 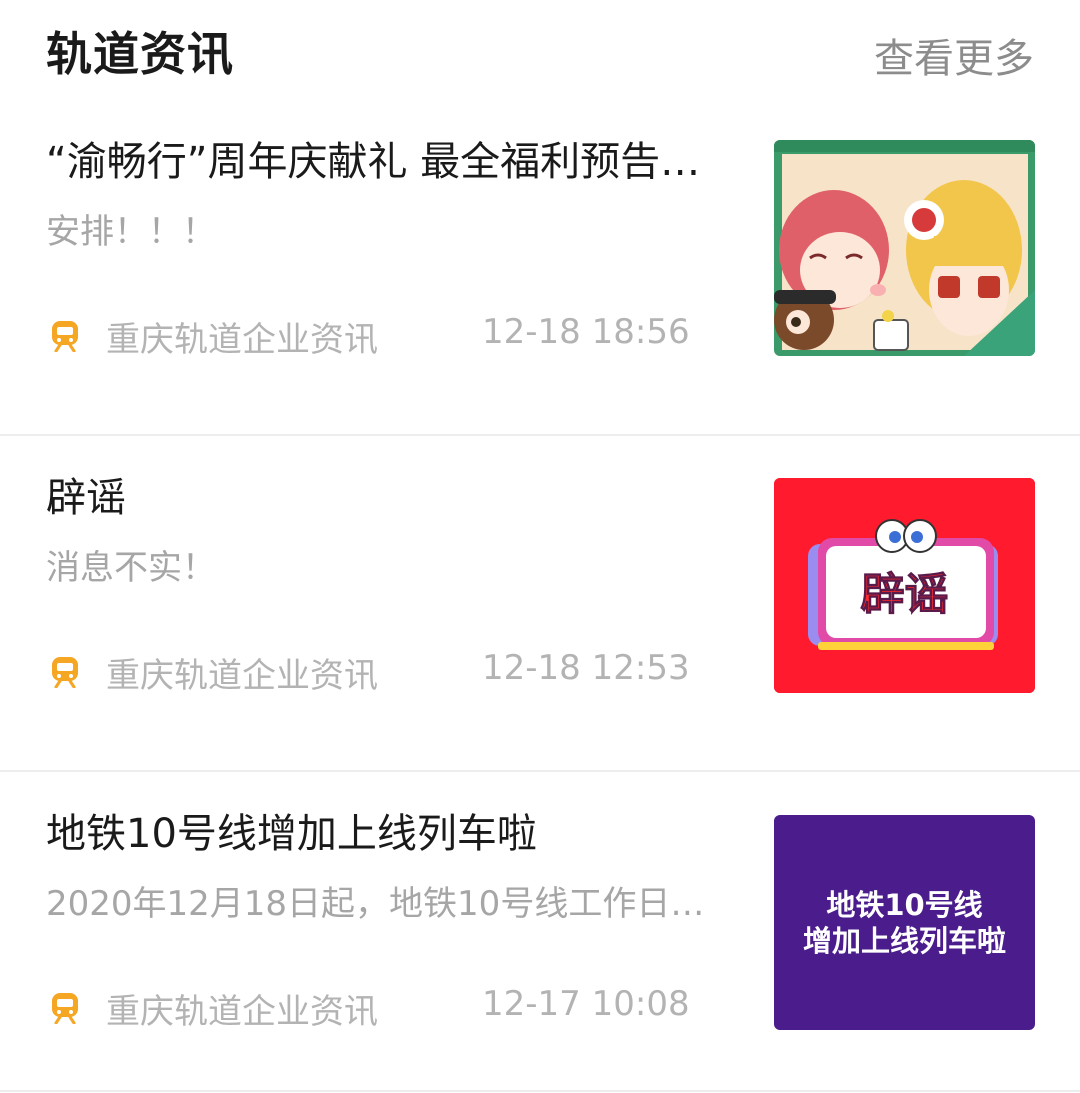 I want to click on news-thumbnail, so click(x=904, y=248).